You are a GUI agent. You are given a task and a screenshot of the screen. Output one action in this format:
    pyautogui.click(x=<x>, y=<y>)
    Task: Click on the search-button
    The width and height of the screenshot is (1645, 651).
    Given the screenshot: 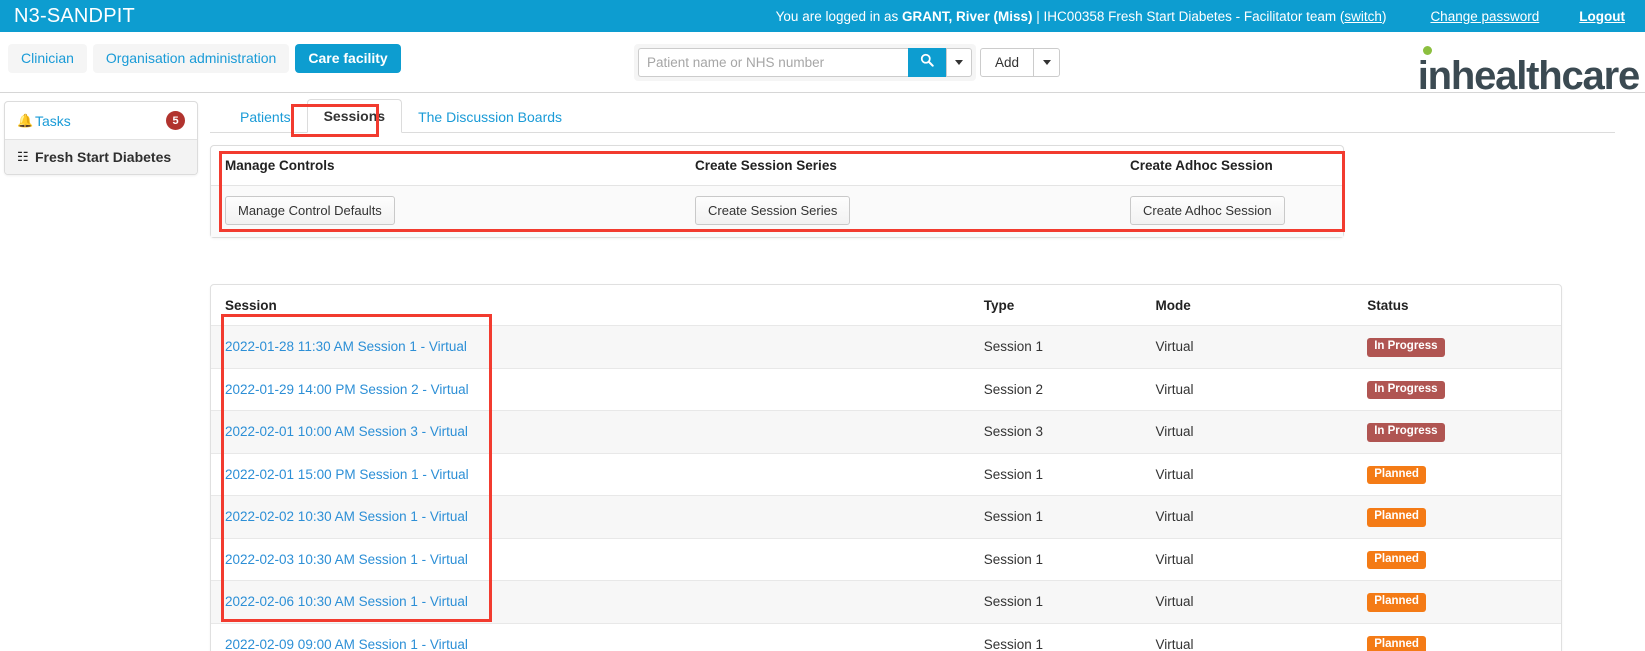 What is the action you would take?
    pyautogui.click(x=927, y=62)
    